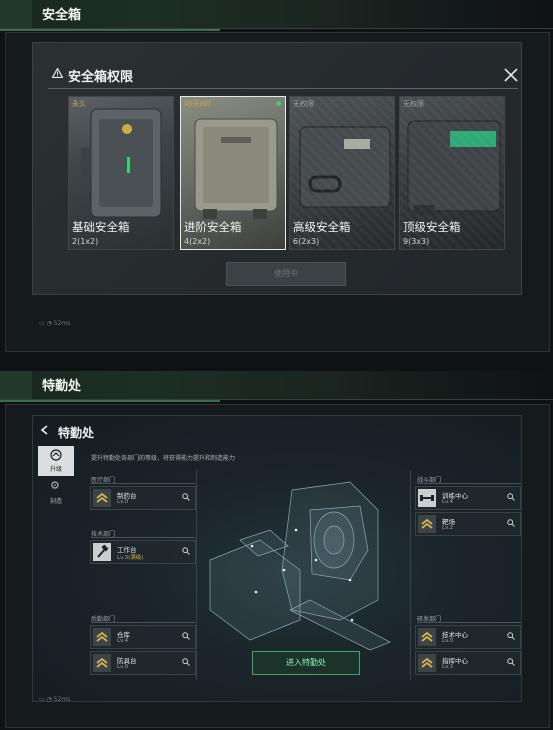 This screenshot has height=730, width=553. What do you see at coordinates (85, 241) in the screenshot?
I see `card-size: 2(1x2)` at bounding box center [85, 241].